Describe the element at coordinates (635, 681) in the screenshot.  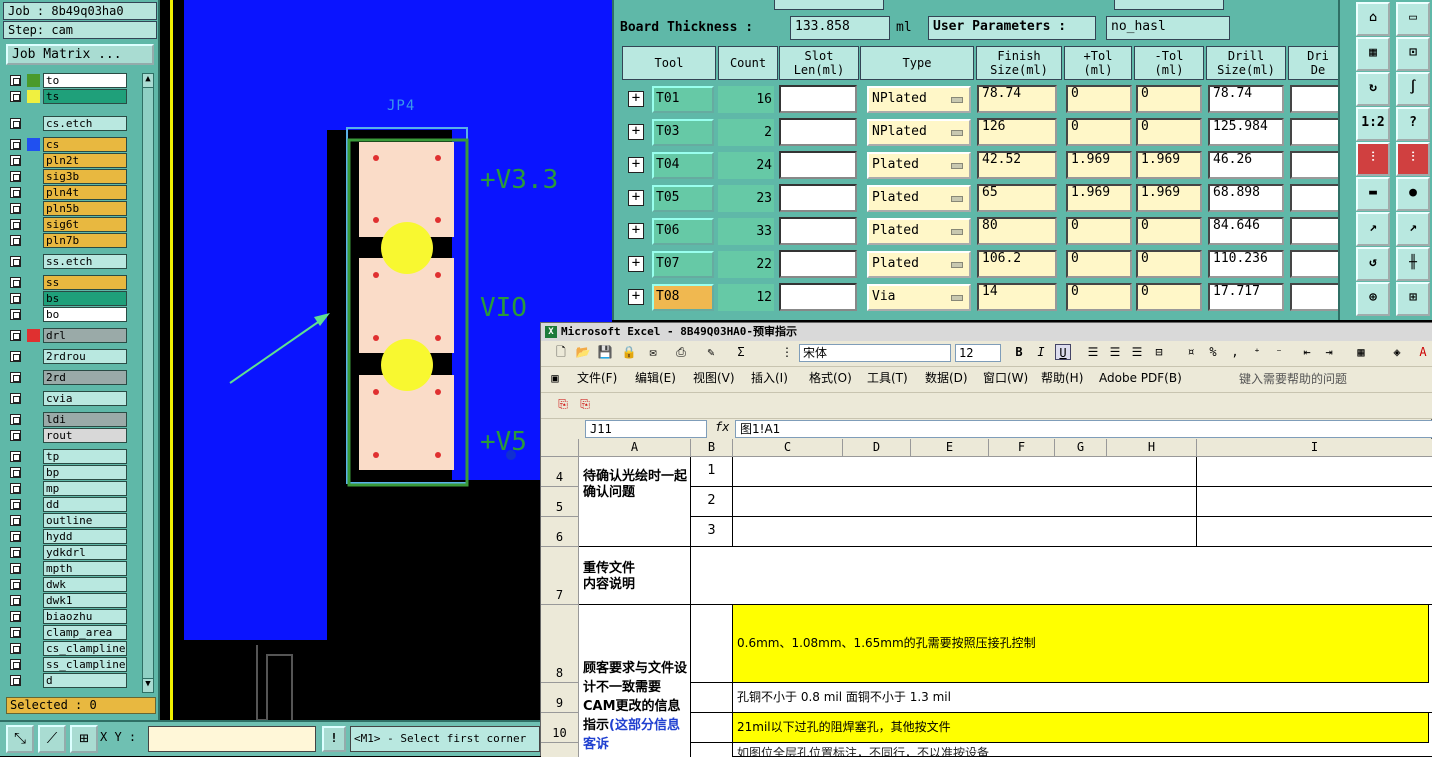
I see `cell-a8: 顾客要求与文件设计不一致需要CAM更改的信息指示(这部分信息客诉` at that location.